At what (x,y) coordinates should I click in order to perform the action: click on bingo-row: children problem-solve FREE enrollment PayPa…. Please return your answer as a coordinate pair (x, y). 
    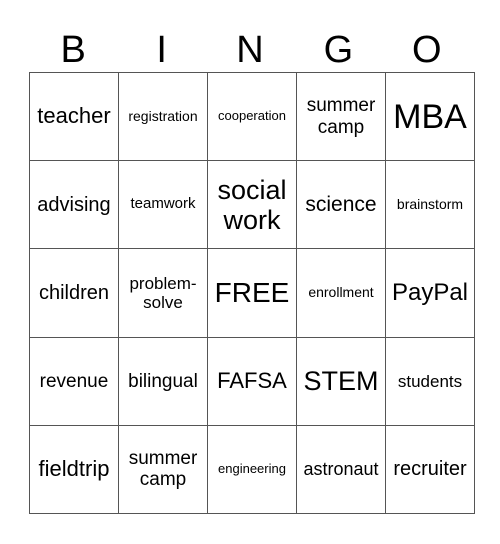
    Looking at the image, I should click on (252, 293).